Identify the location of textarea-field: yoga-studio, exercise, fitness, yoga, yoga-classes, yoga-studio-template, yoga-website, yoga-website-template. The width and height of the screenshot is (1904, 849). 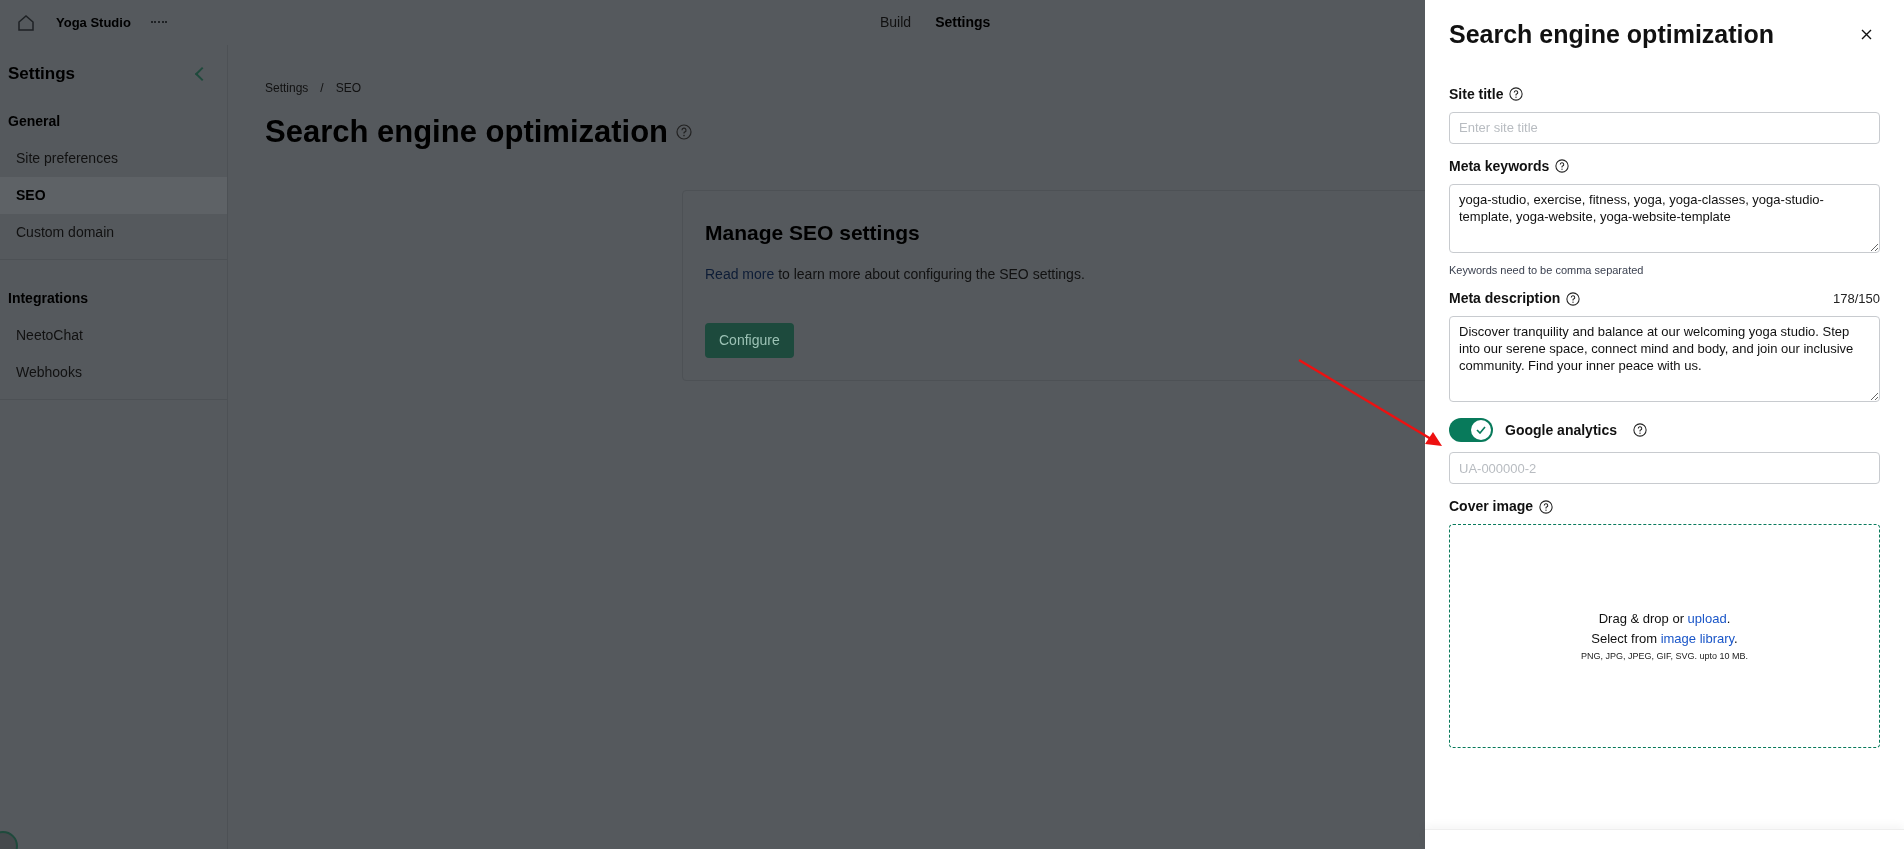
(1664, 218).